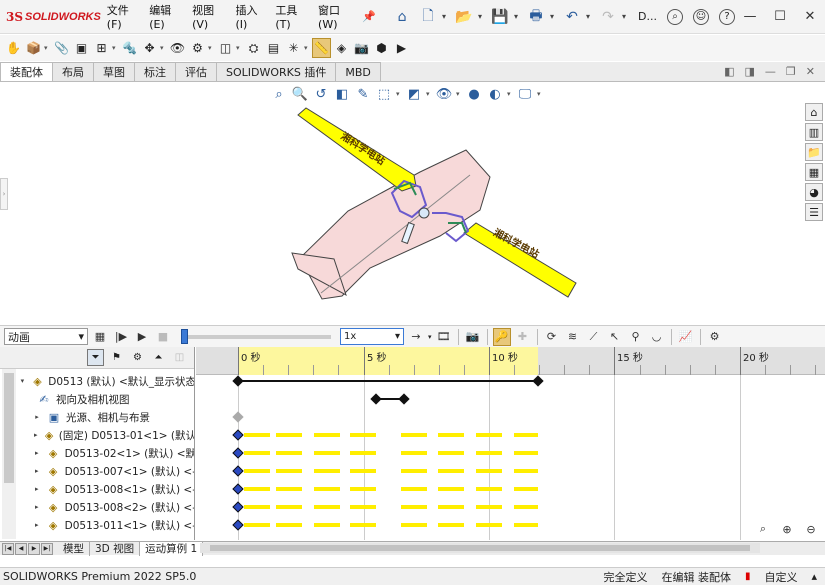 The width and height of the screenshot is (825, 585). What do you see at coordinates (763, 529) in the screenshot?
I see `zoom-to-fit-icon: ⌕` at bounding box center [763, 529].